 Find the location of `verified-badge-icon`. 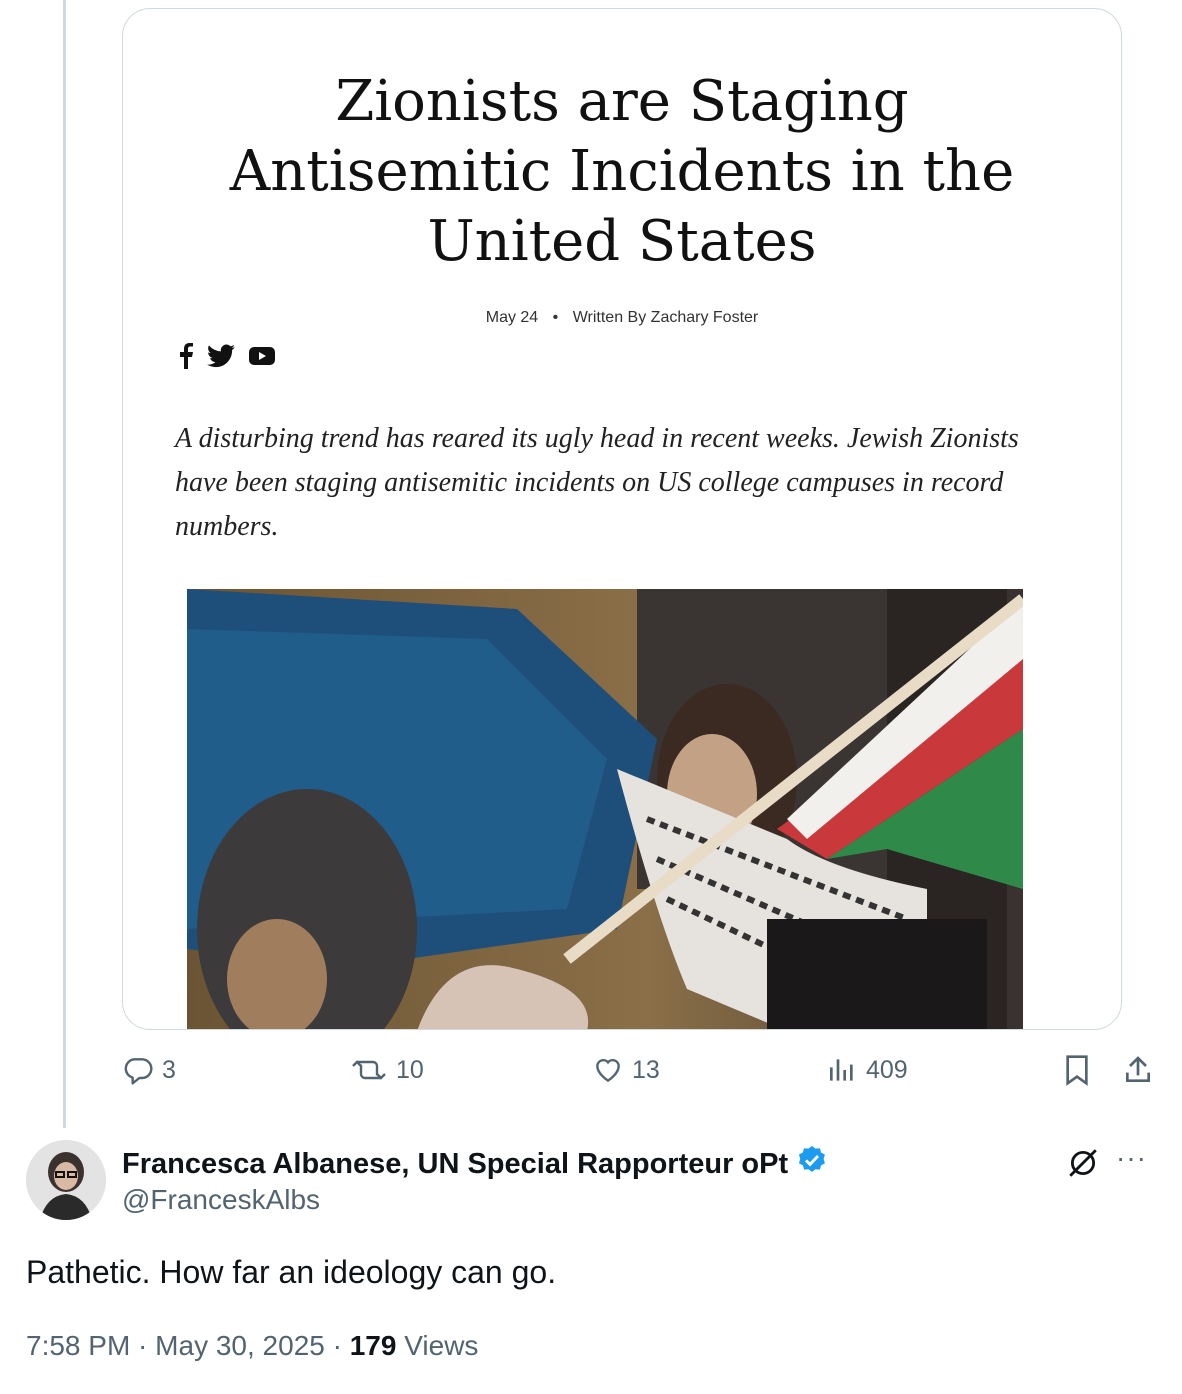

verified-badge-icon is located at coordinates (812, 1164).